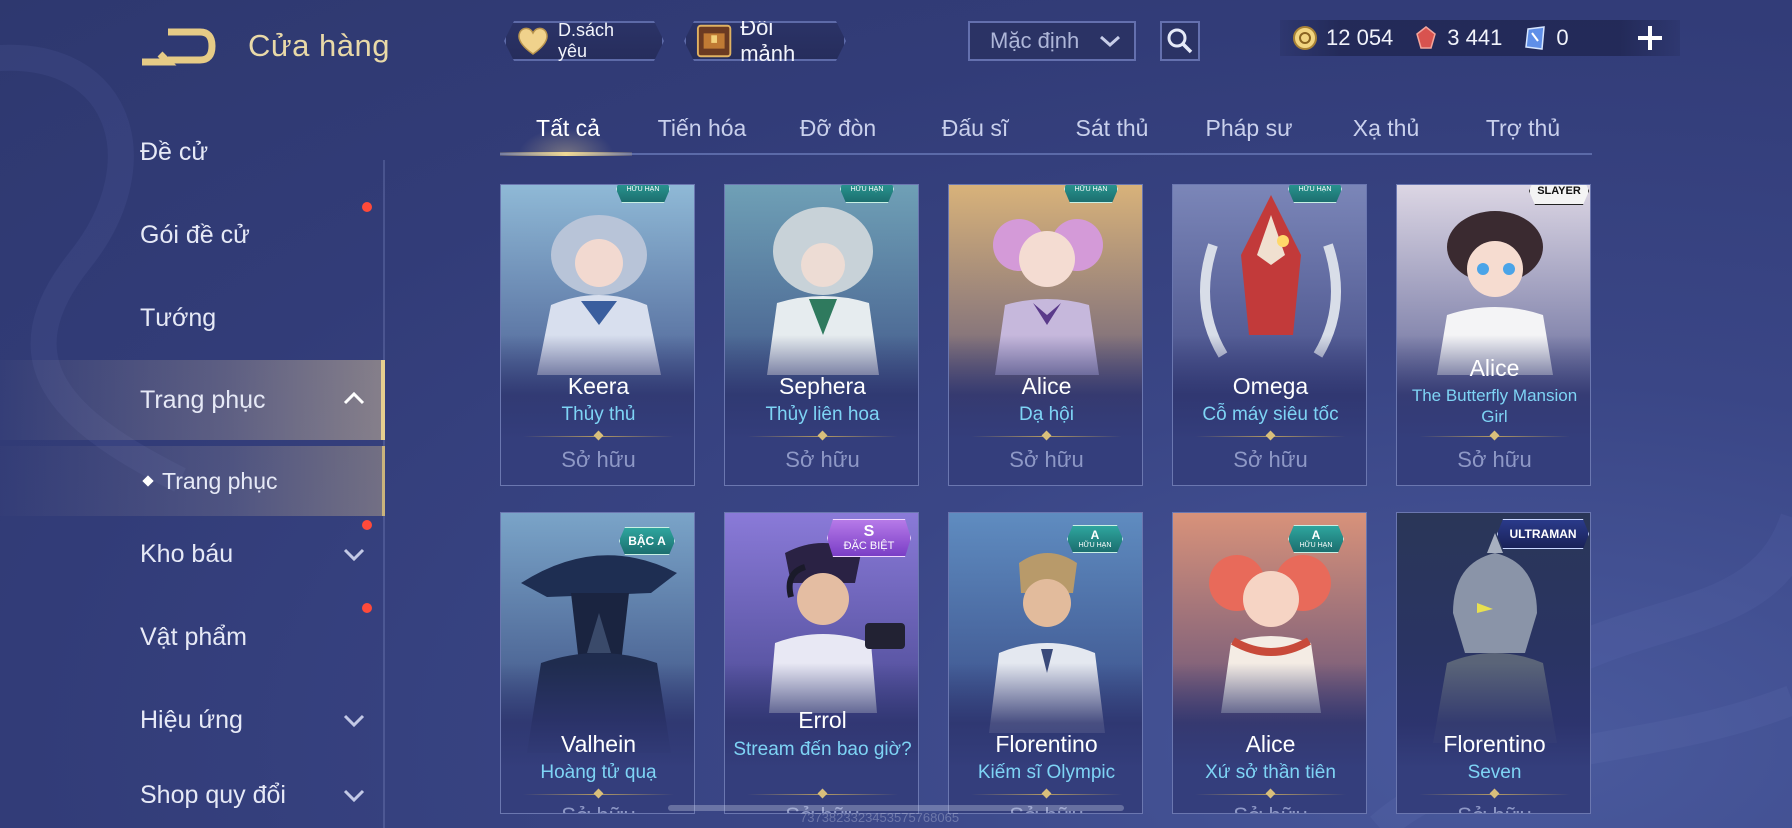 The width and height of the screenshot is (1792, 828). What do you see at coordinates (1269, 663) in the screenshot?
I see `skin-card: AHỮU HẠN Alice Xứ sở thần tiên Sở hữu` at bounding box center [1269, 663].